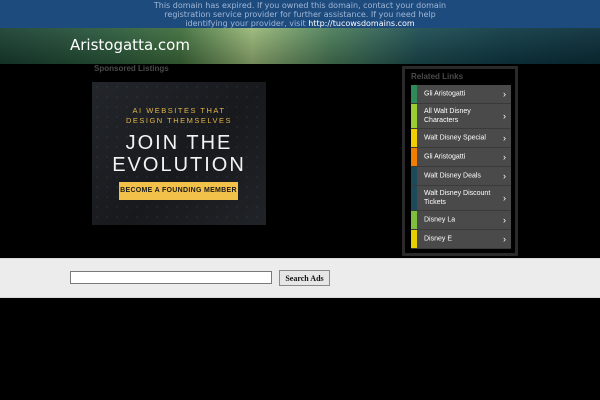 Image resolution: width=600 pixels, height=400 pixels. What do you see at coordinates (461, 239) in the screenshot?
I see `related-link: Disney E ›` at bounding box center [461, 239].